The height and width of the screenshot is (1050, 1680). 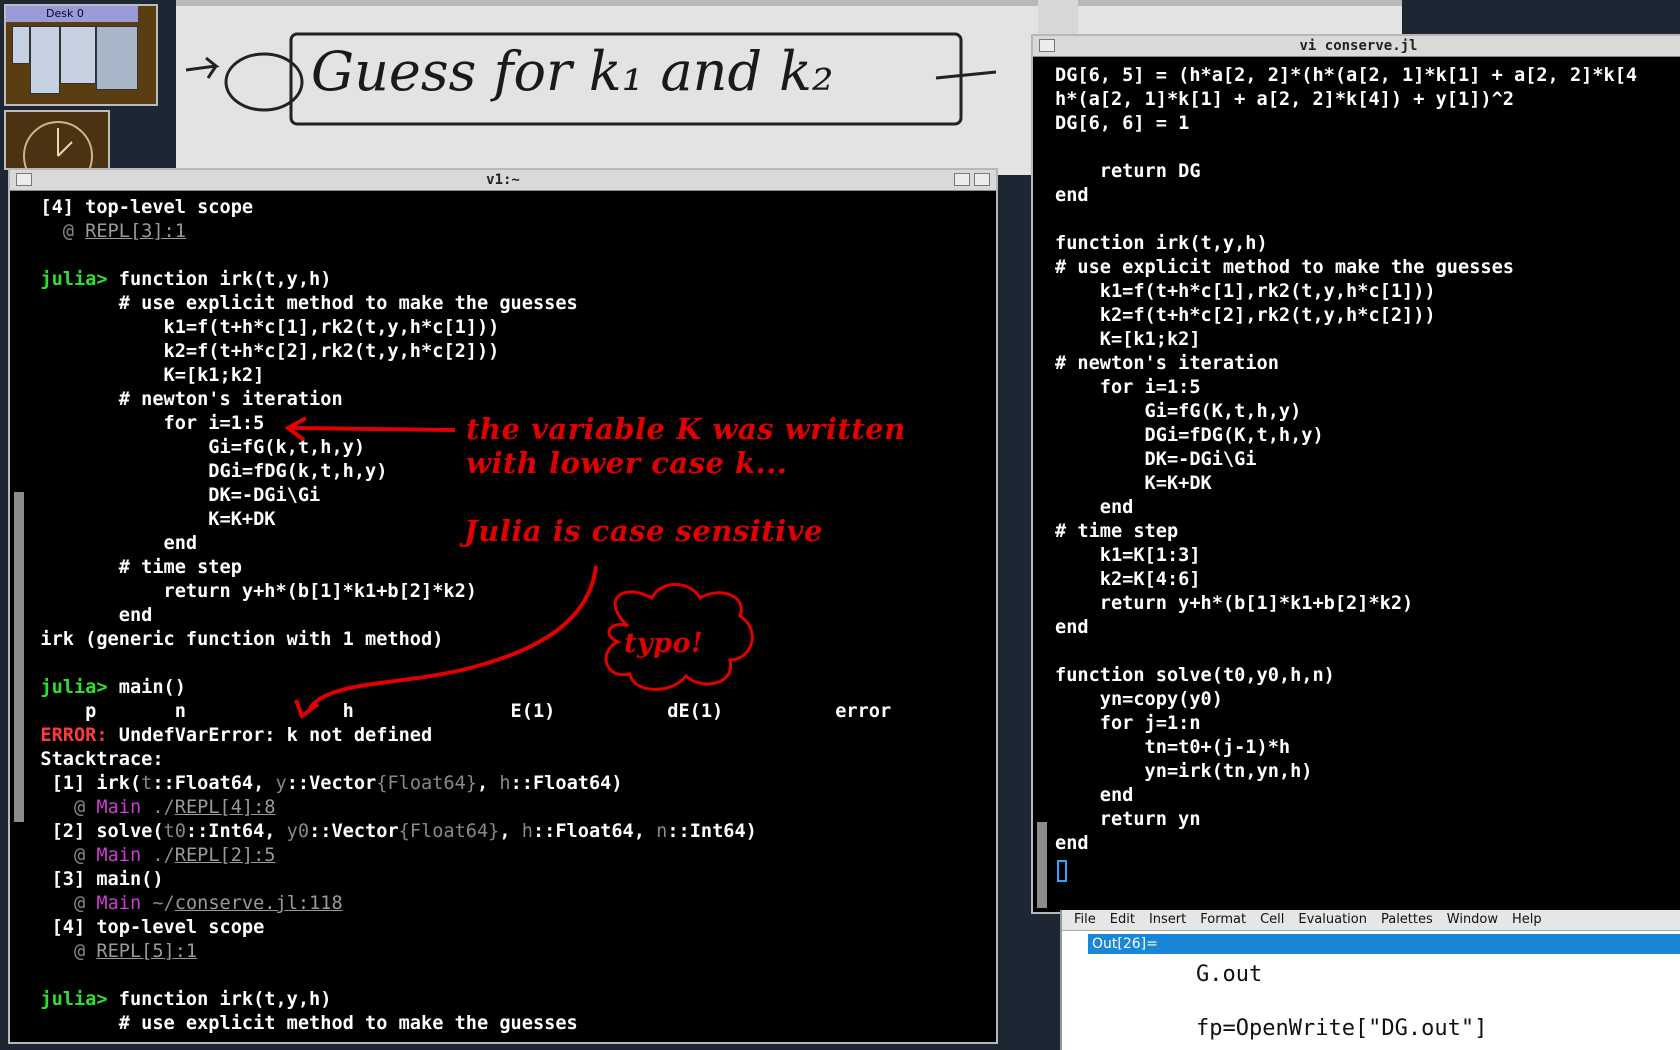 I want to click on annotation-note: the variable K was written, so click(x=686, y=429).